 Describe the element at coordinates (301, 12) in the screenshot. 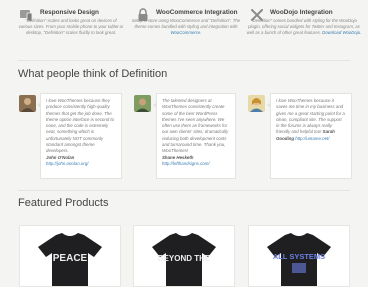

I see `feature-title: WooDojo Integration` at that location.